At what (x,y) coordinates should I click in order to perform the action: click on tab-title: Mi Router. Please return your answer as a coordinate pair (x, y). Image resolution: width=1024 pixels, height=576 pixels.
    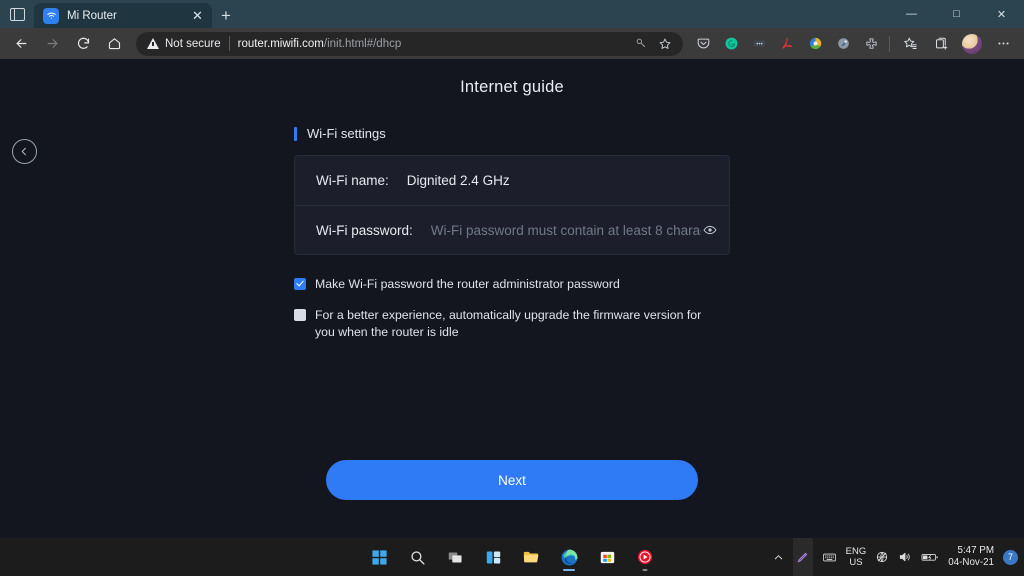
    Looking at the image, I should click on (92, 15).